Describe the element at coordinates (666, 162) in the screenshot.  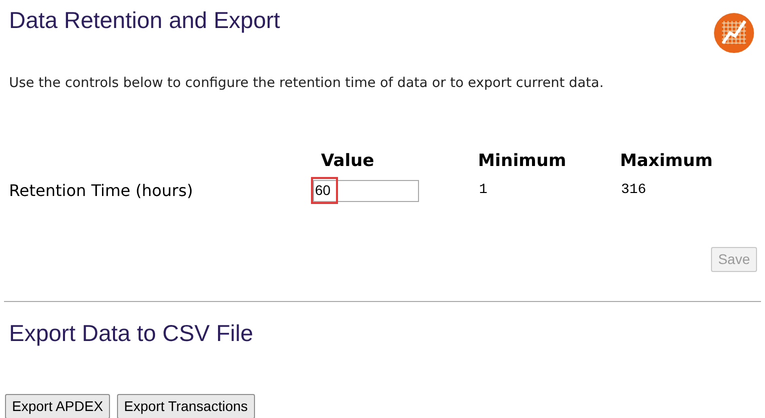
I see `column-header: Maximum` at that location.